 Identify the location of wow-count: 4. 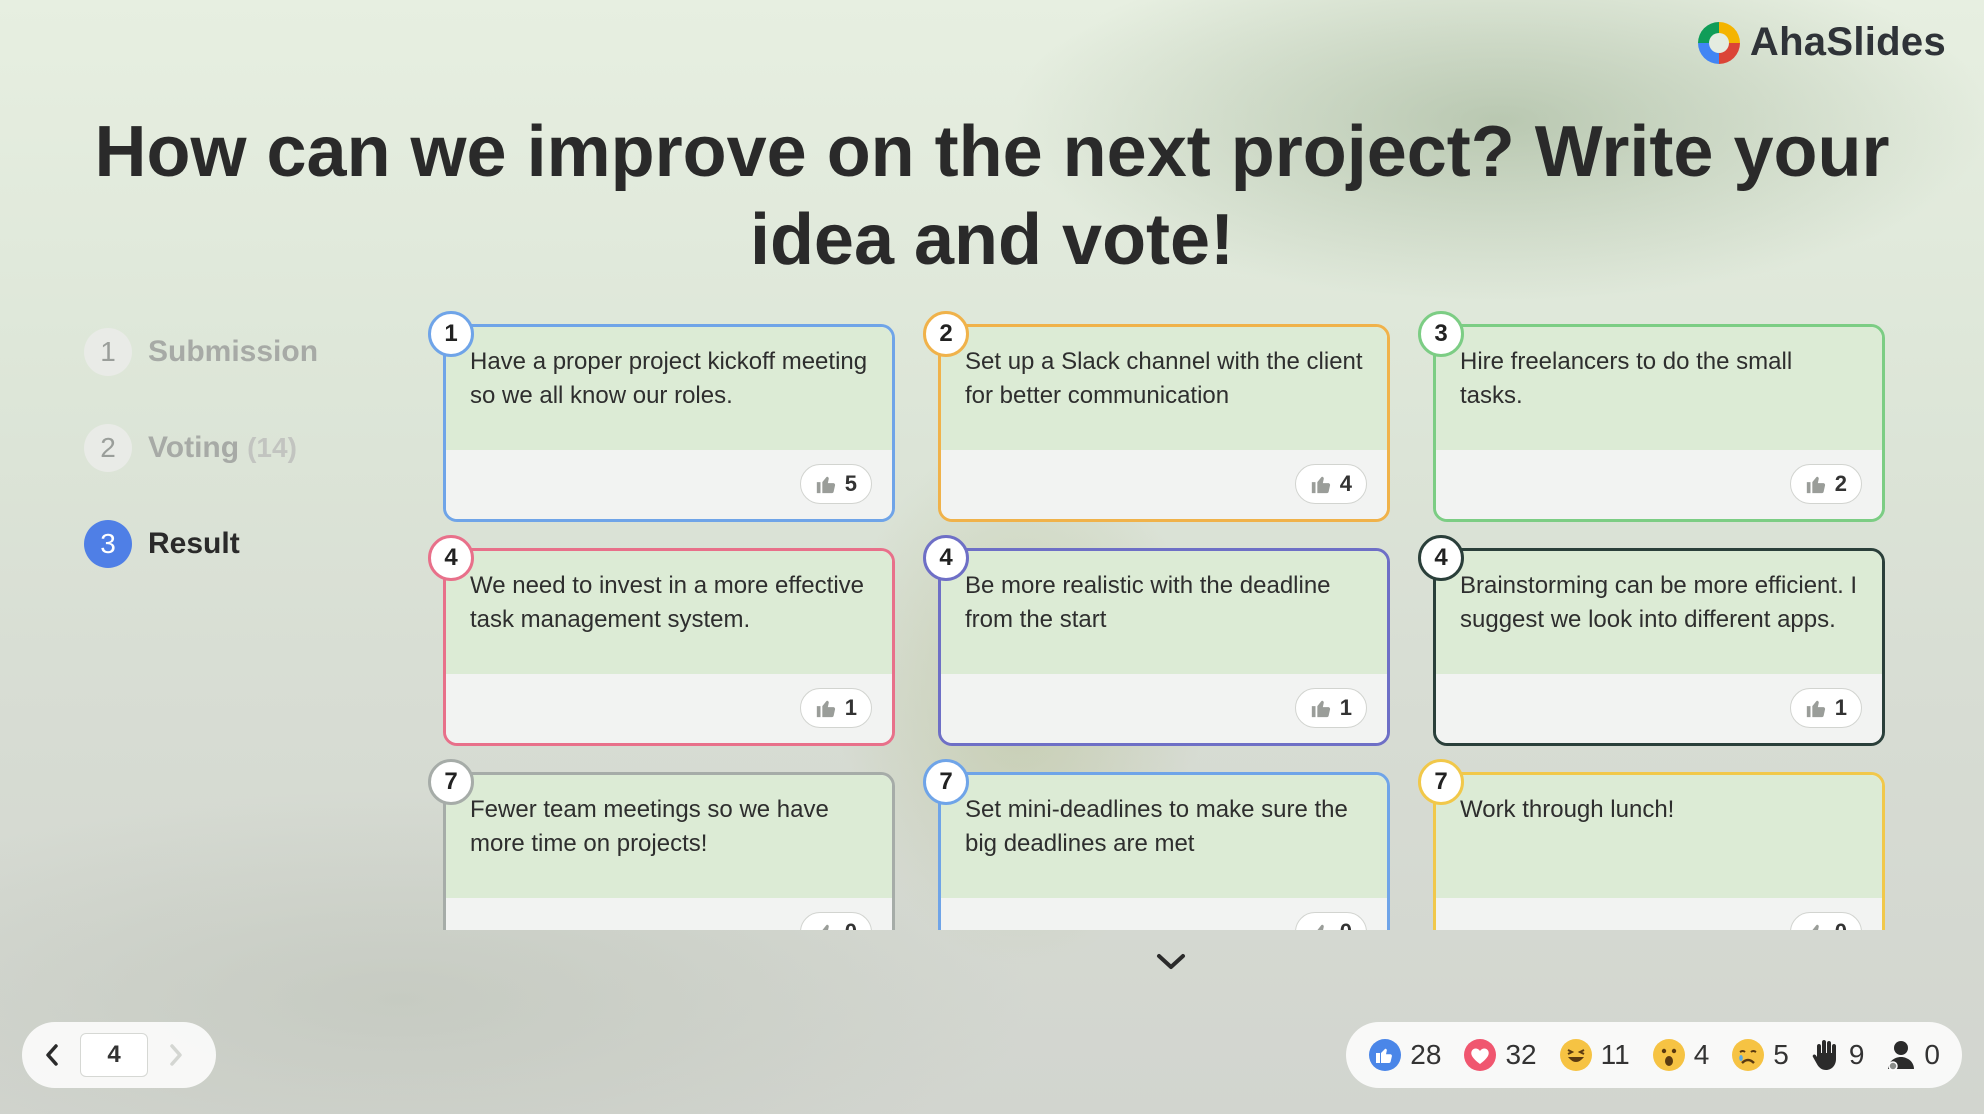
(1701, 1054).